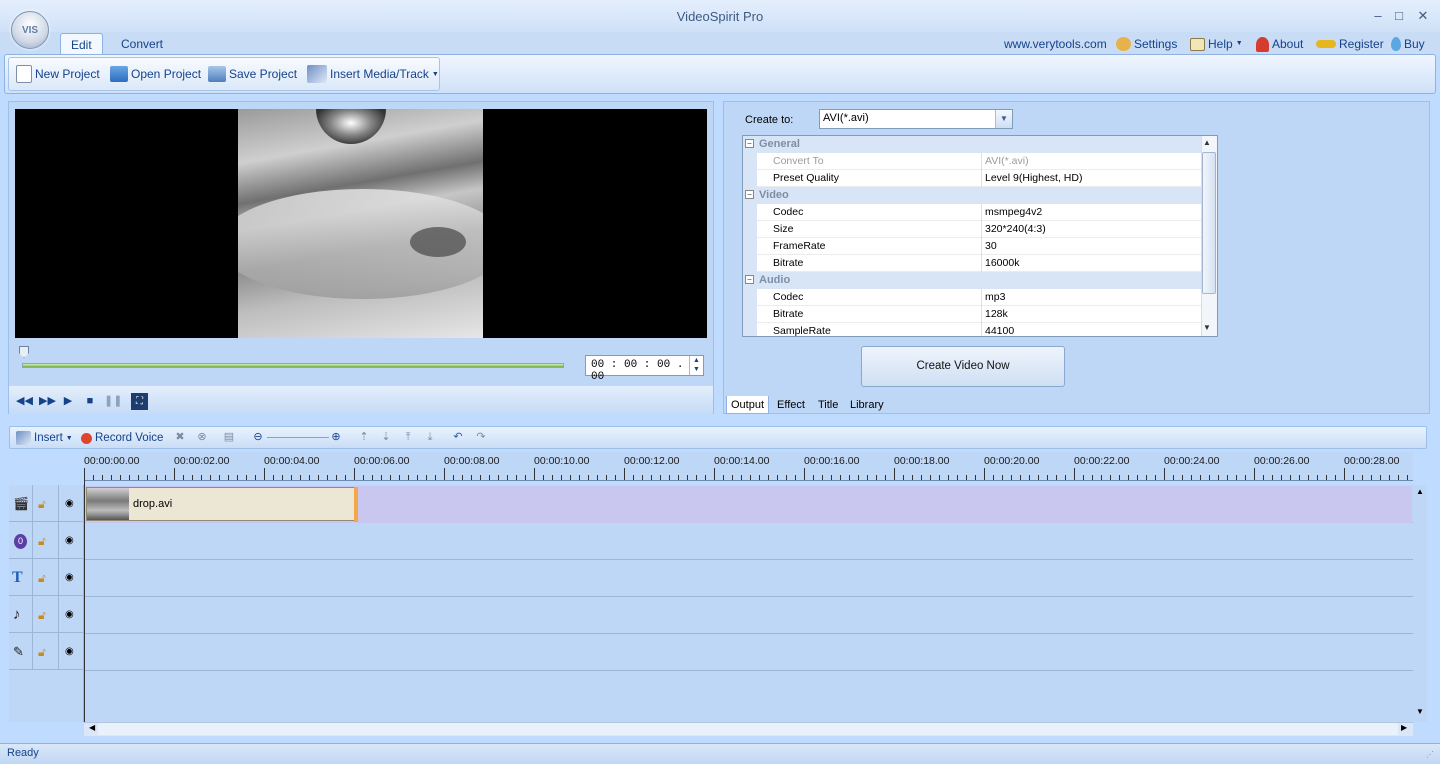 This screenshot has width=1440, height=764. Describe the element at coordinates (336, 437) in the screenshot. I see `zoom-in-icon: ⊕` at that location.